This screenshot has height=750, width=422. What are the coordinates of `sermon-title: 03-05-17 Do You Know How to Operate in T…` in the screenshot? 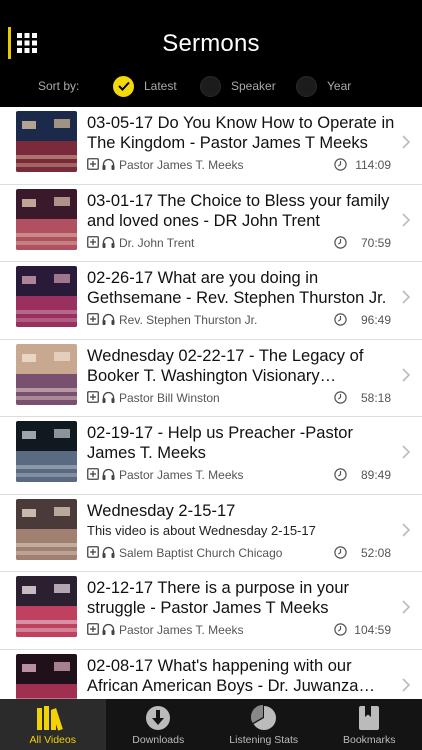 It's located at (241, 133).